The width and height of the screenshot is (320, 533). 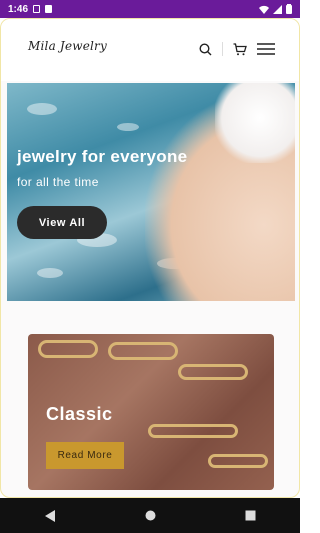 I want to click on view-all-button: View All, so click(x=62, y=222).